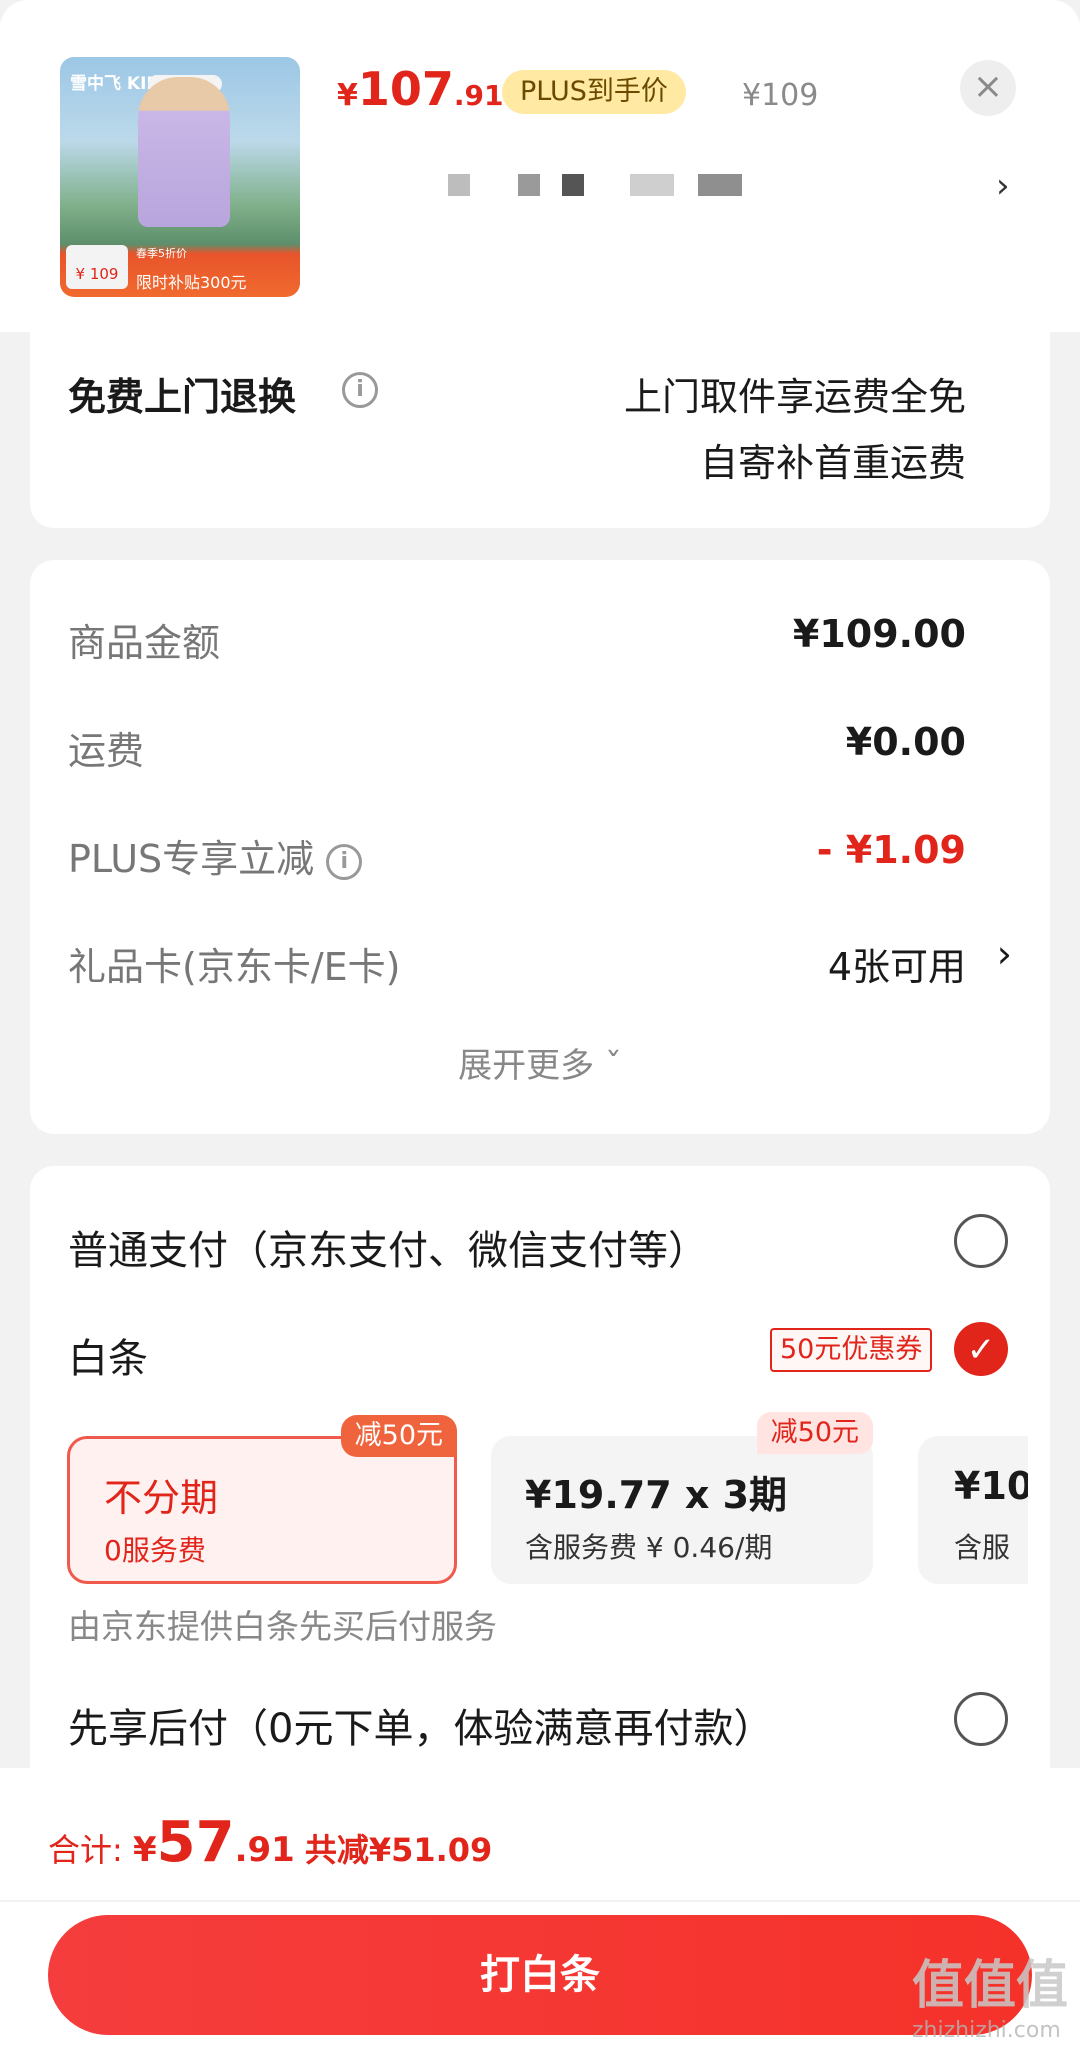  What do you see at coordinates (598, 187) in the screenshot?
I see `product-spec-selector` at bounding box center [598, 187].